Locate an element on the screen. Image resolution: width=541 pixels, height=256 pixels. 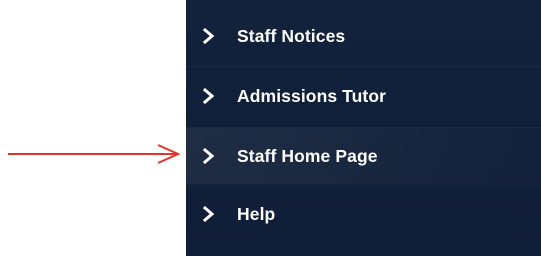
menu-item-label: Help is located at coordinates (256, 213).